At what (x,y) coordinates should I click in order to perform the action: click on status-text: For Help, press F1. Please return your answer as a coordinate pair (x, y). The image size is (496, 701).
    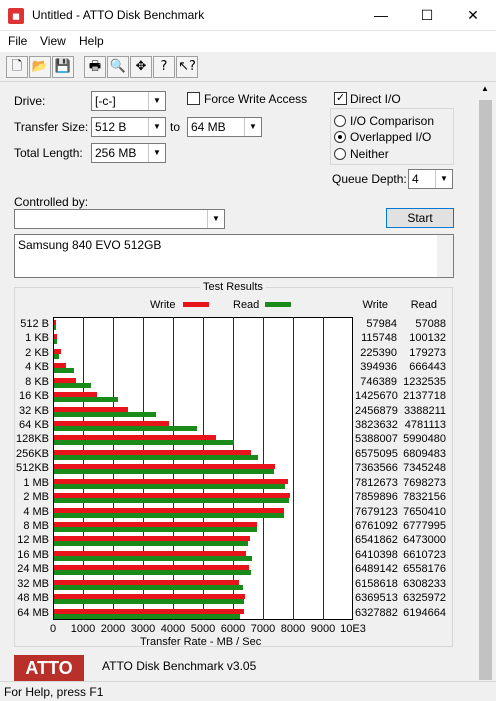
    Looking at the image, I should click on (54, 692).